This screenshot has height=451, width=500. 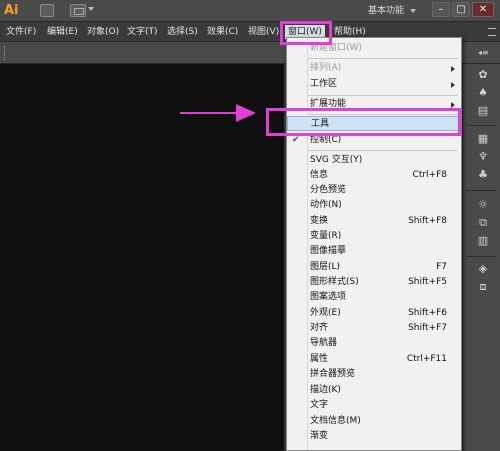 What do you see at coordinates (374, 297) in the screenshot?
I see `menu-item-pattern-options: 图案选项` at bounding box center [374, 297].